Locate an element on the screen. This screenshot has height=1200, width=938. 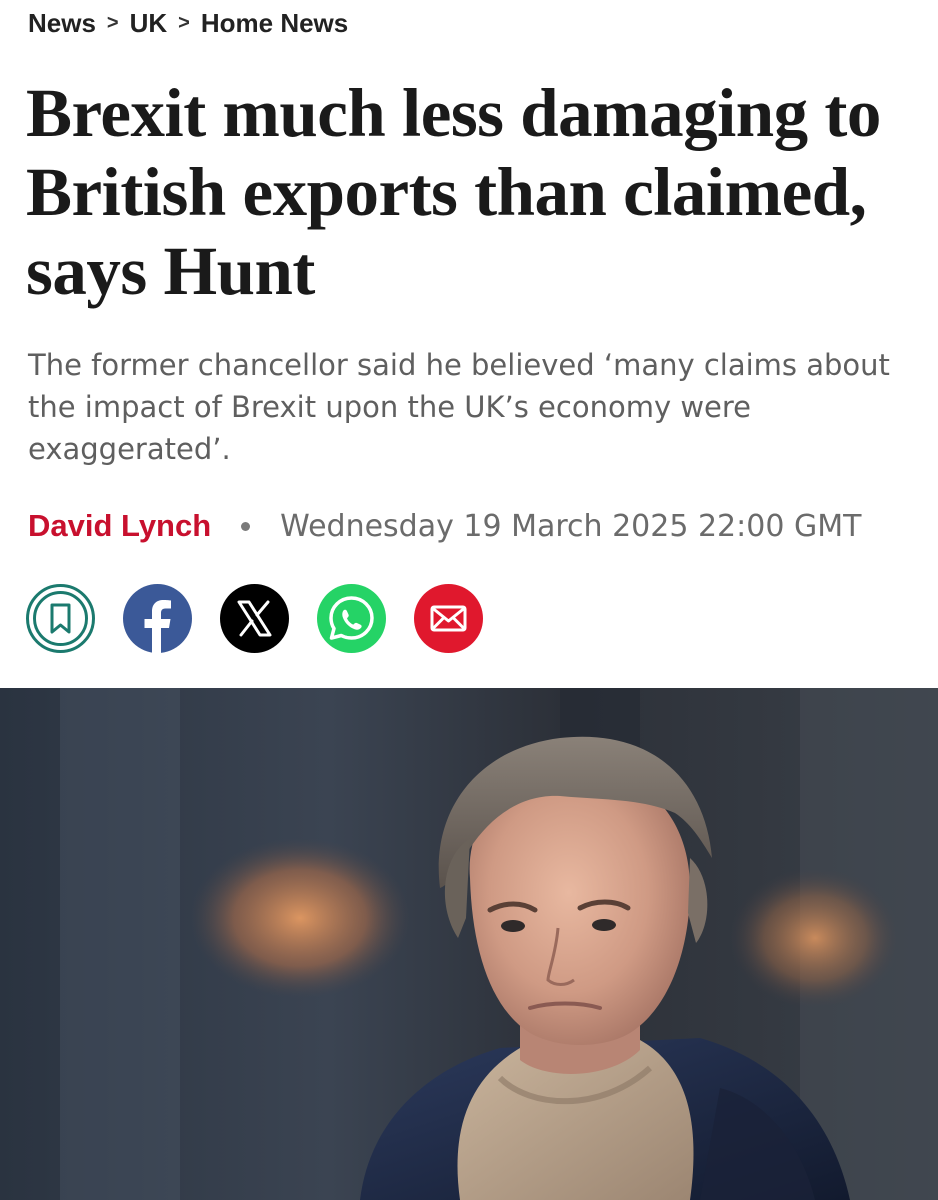
envelope-icon is located at coordinates (448, 618).